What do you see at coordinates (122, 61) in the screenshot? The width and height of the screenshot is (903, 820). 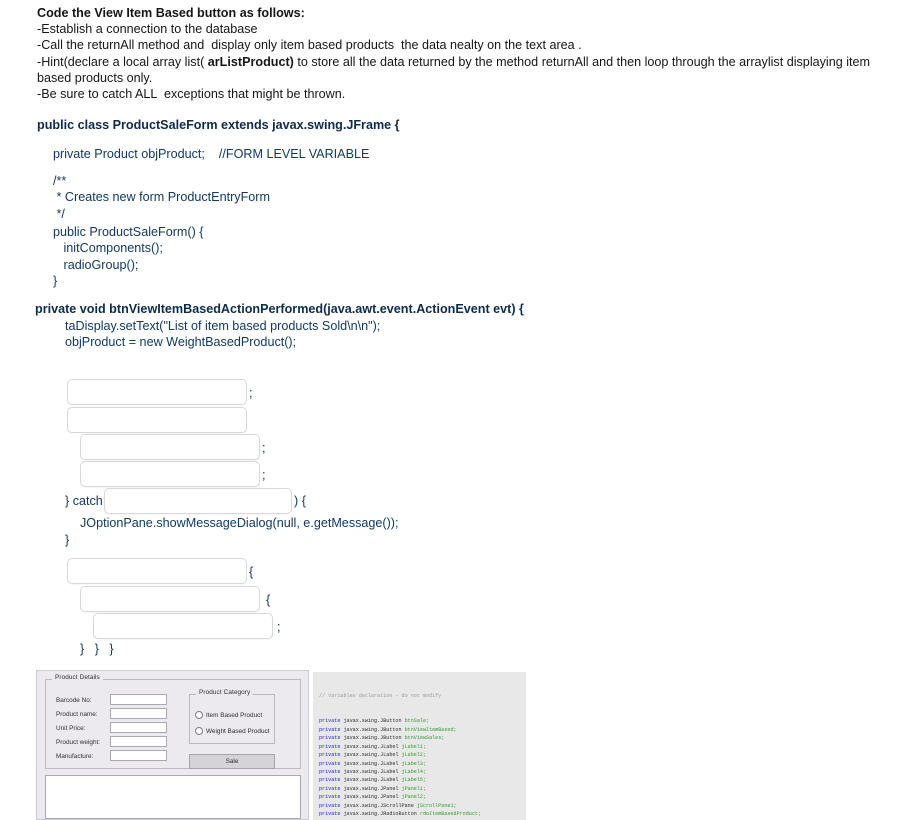 I see `hint-prefix: -Hint(declare a local array list(` at bounding box center [122, 61].